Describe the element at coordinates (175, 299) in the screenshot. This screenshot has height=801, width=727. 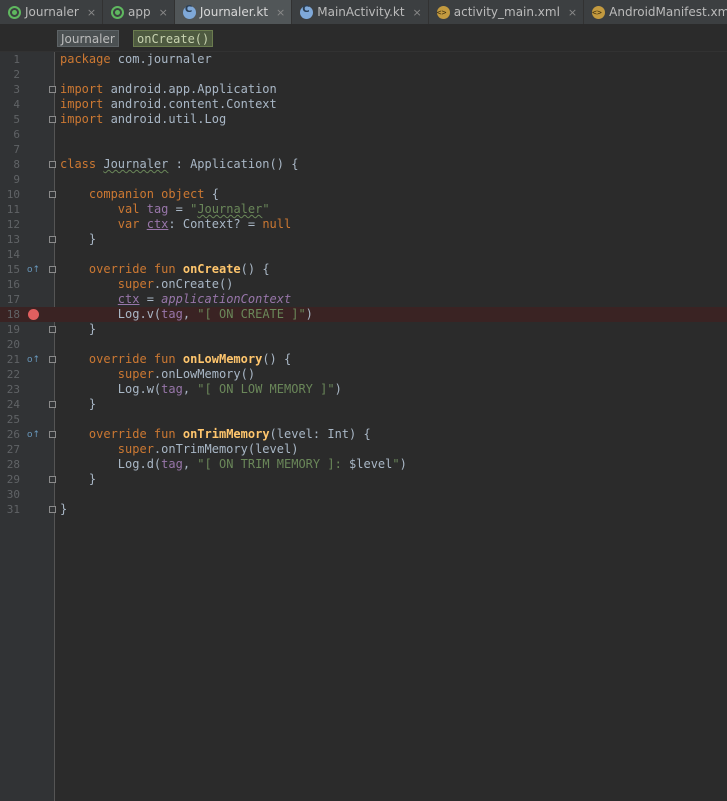
I see `code-text: ctx = applicationContext` at that location.